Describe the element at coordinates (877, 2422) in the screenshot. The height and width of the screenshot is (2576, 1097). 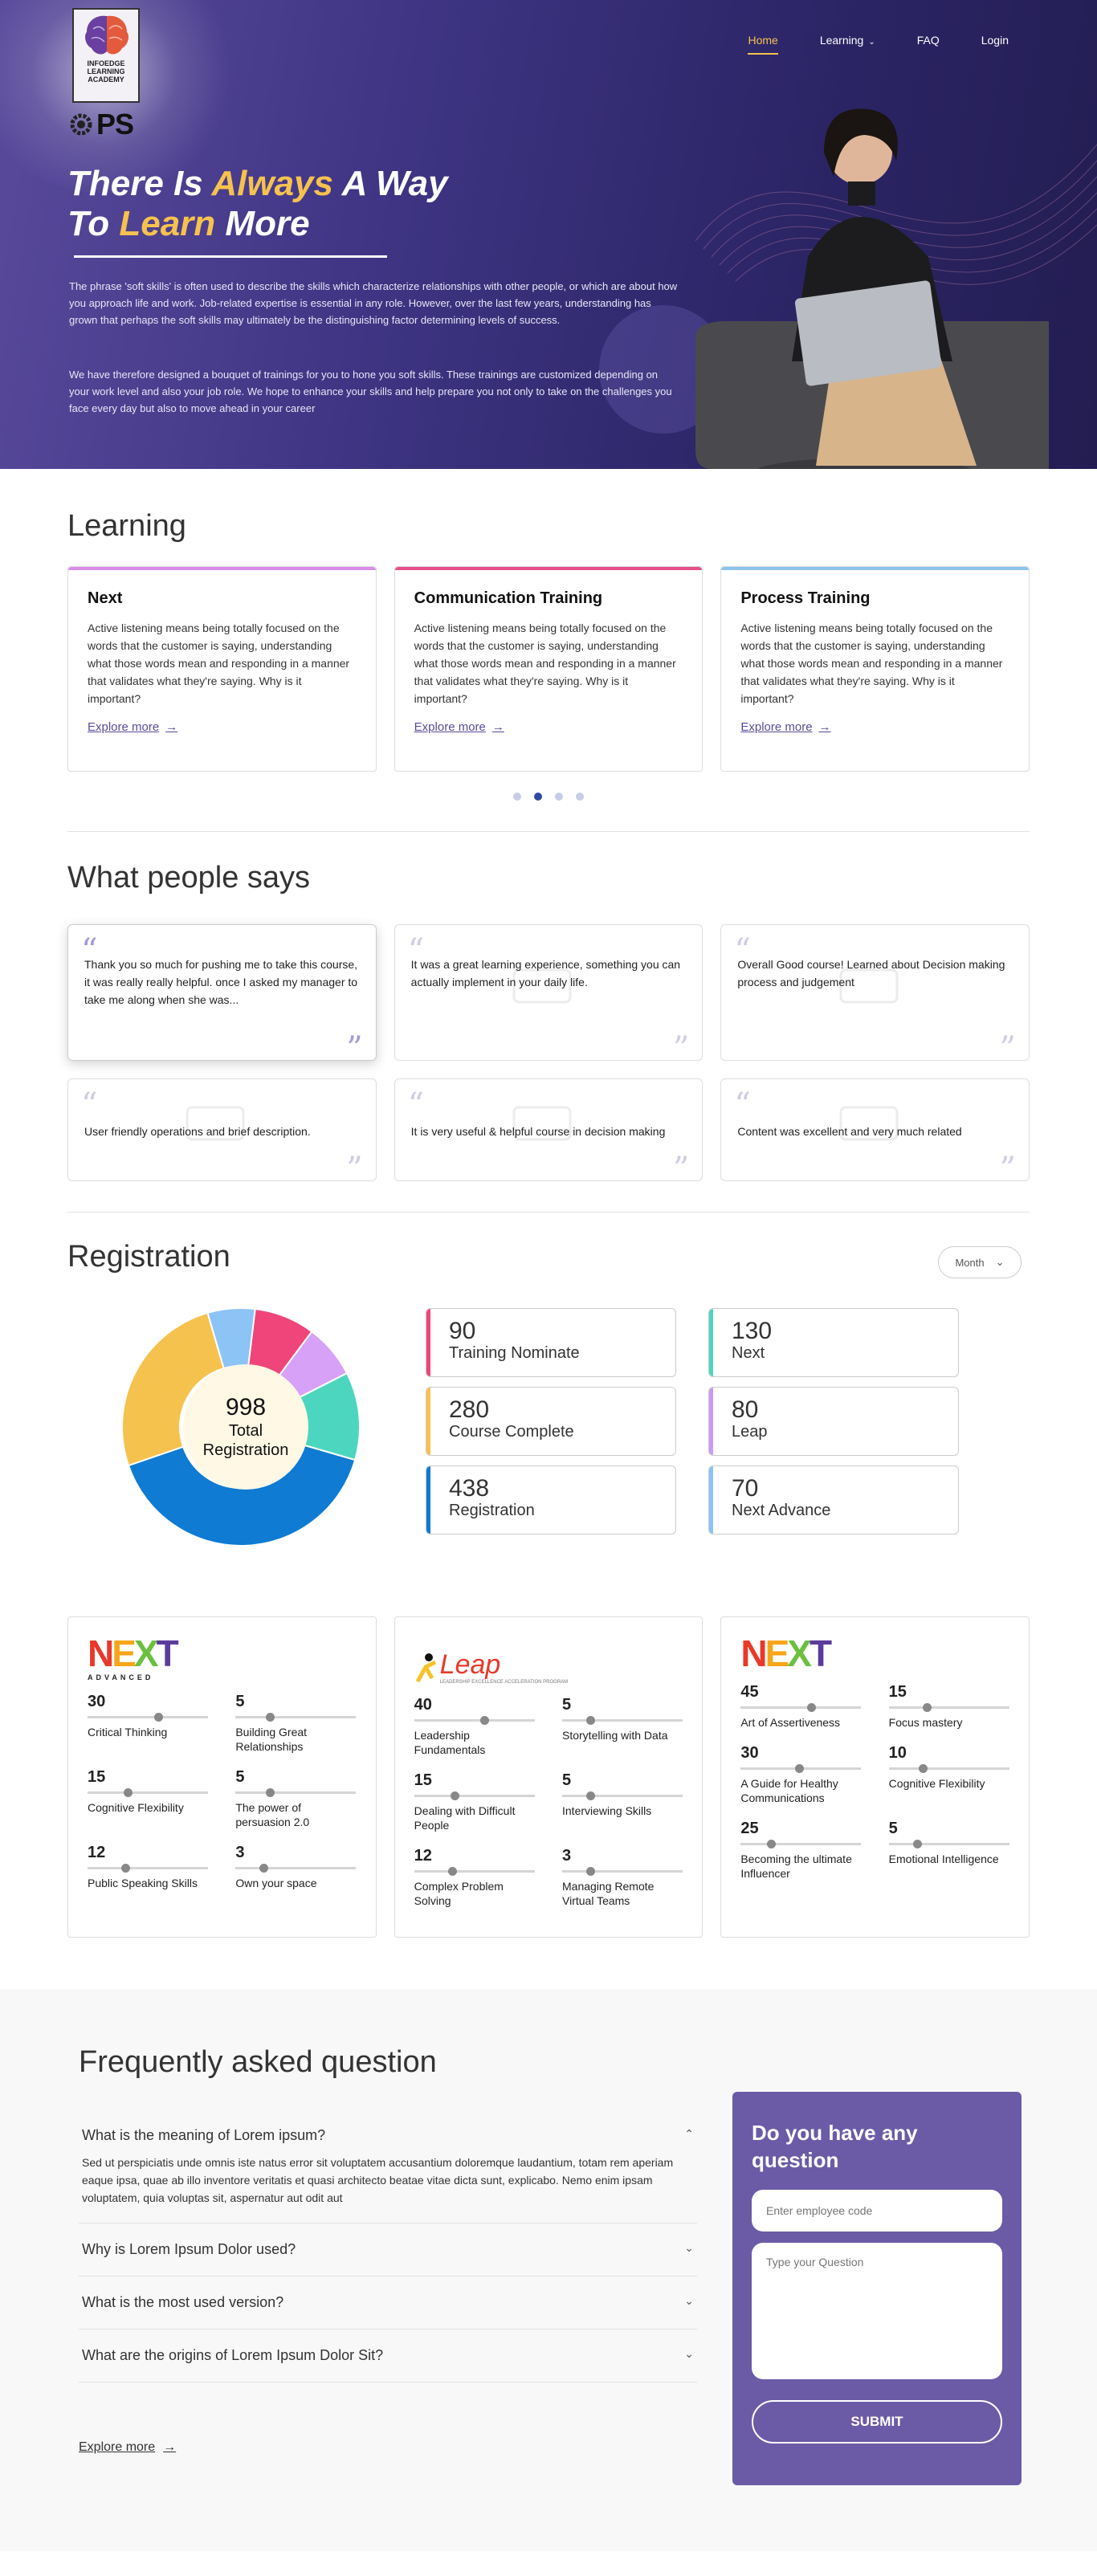
I see `submit-button: SUBMIT` at that location.